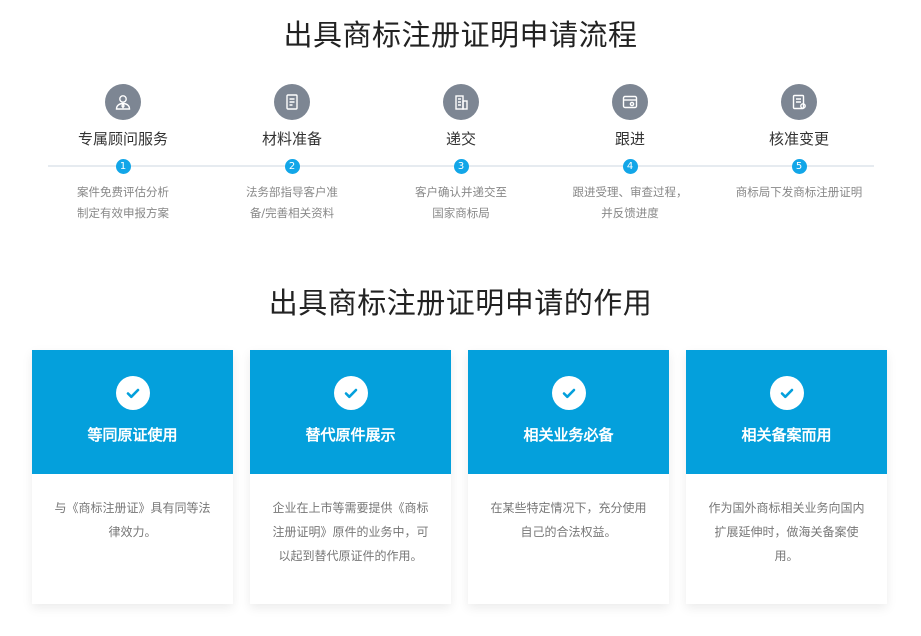 The width and height of the screenshot is (921, 636). Describe the element at coordinates (630, 102) in the screenshot. I see `browser-window-icon` at that location.